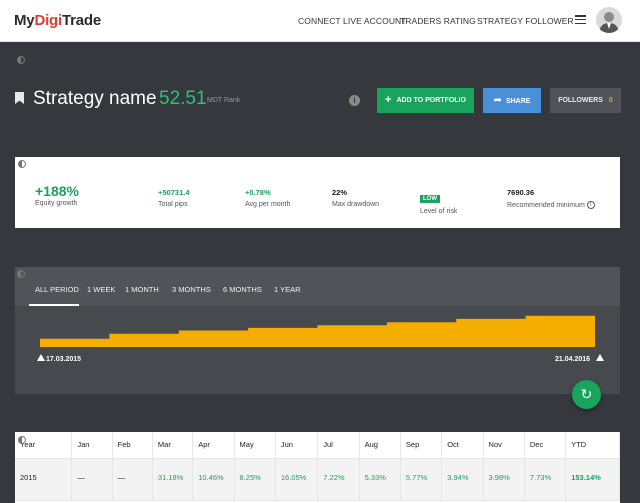  I want to click on table-cell-aug: 5.33%, so click(380, 479).